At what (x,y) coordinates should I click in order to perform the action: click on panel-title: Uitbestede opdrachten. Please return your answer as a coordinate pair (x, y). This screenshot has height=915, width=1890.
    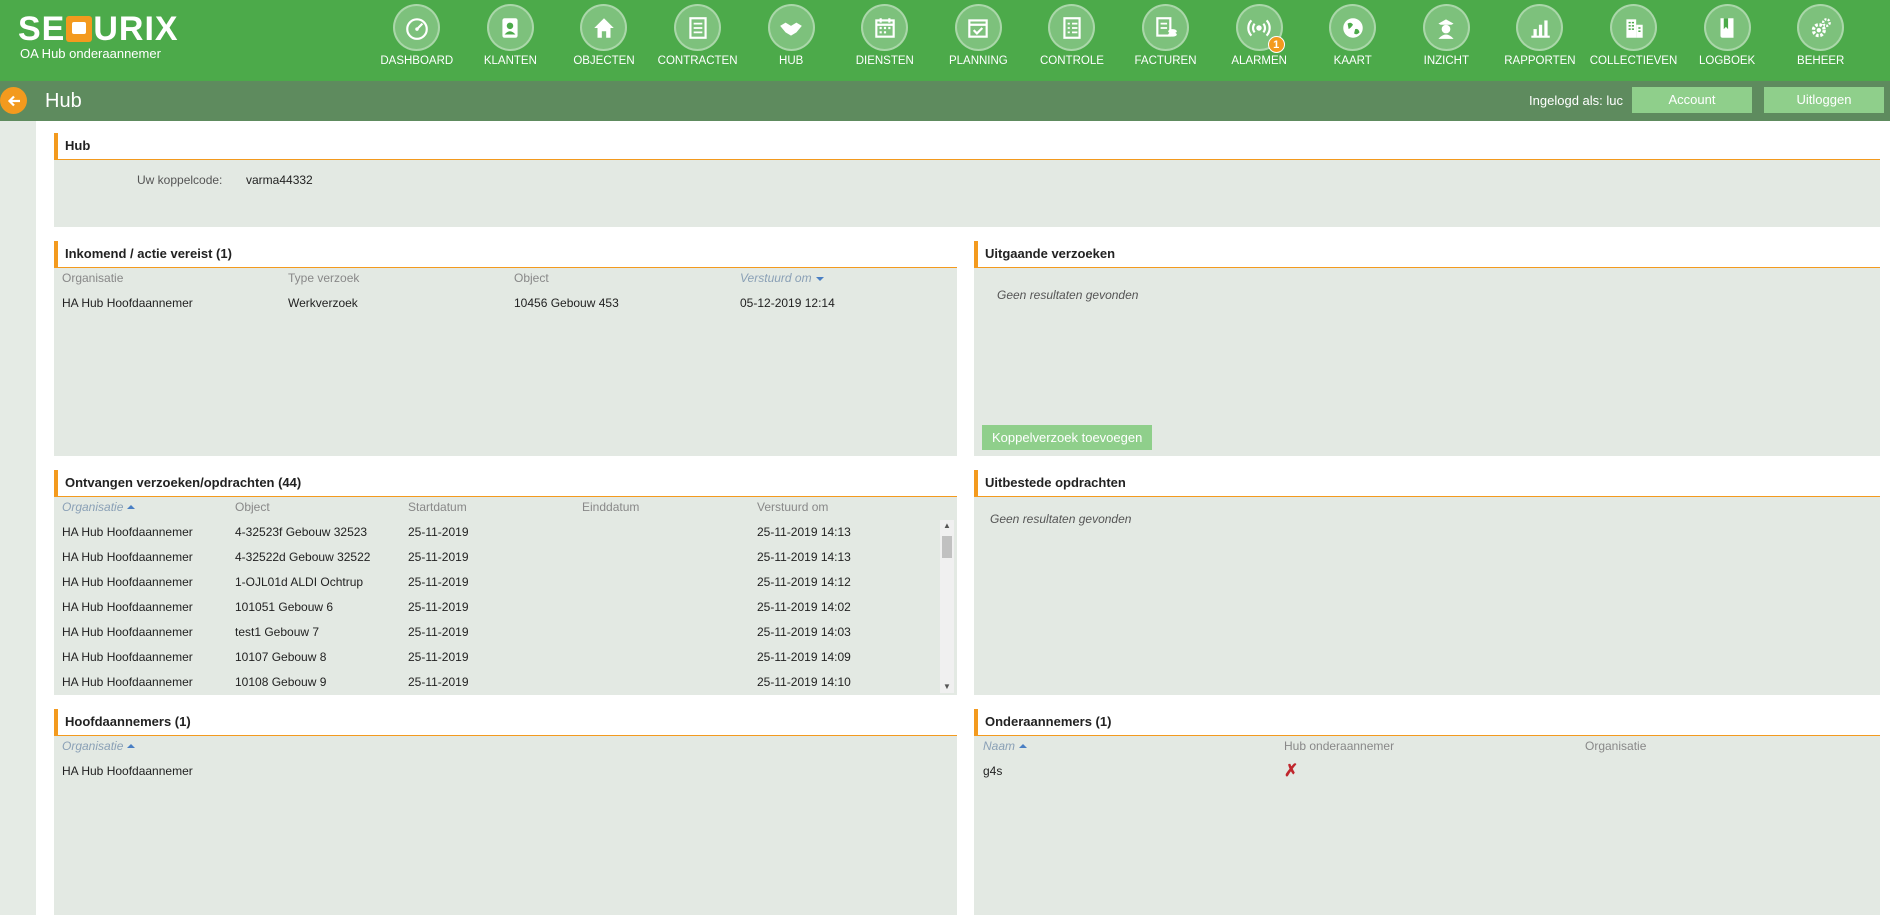
    Looking at the image, I should click on (1427, 483).